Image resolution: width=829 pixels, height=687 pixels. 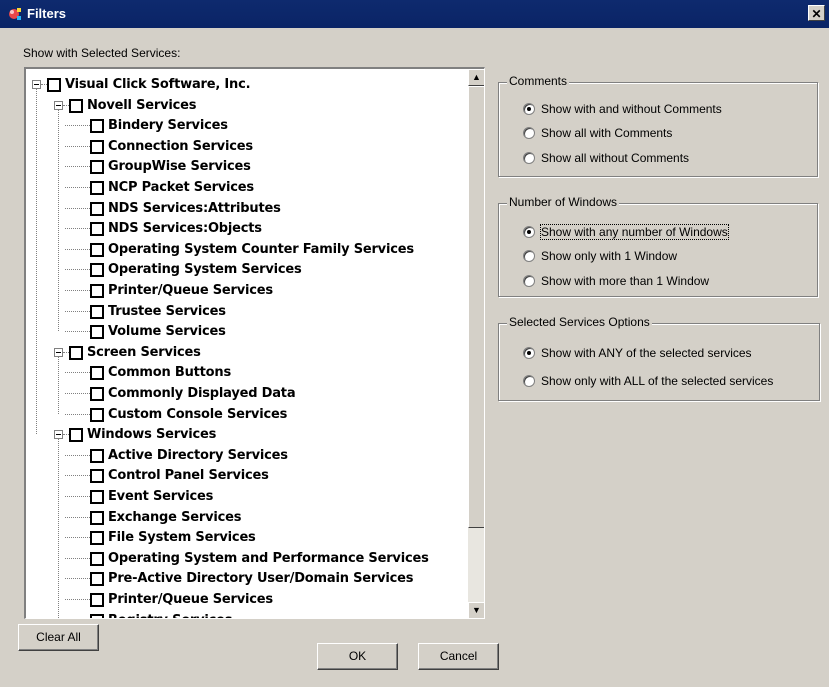 What do you see at coordinates (185, 229) in the screenshot?
I see `tree-node-label: NDS Services:Objects` at bounding box center [185, 229].